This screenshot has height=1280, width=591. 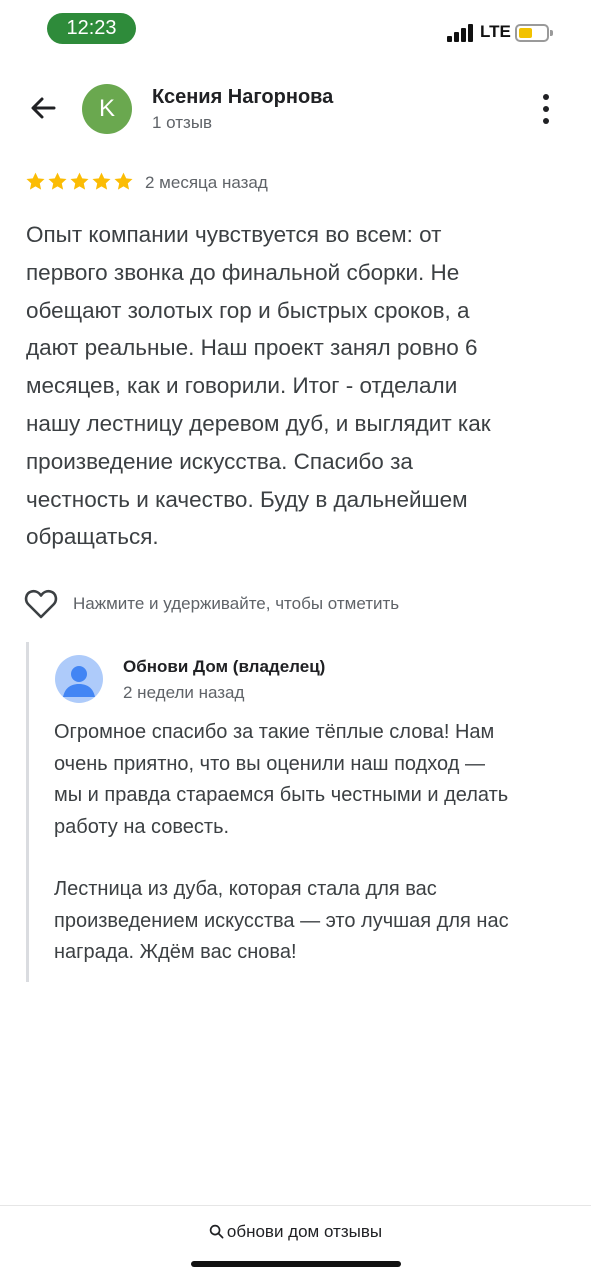 What do you see at coordinates (219, 461) in the screenshot?
I see `review-line: произведение искусства. Спасибо за` at bounding box center [219, 461].